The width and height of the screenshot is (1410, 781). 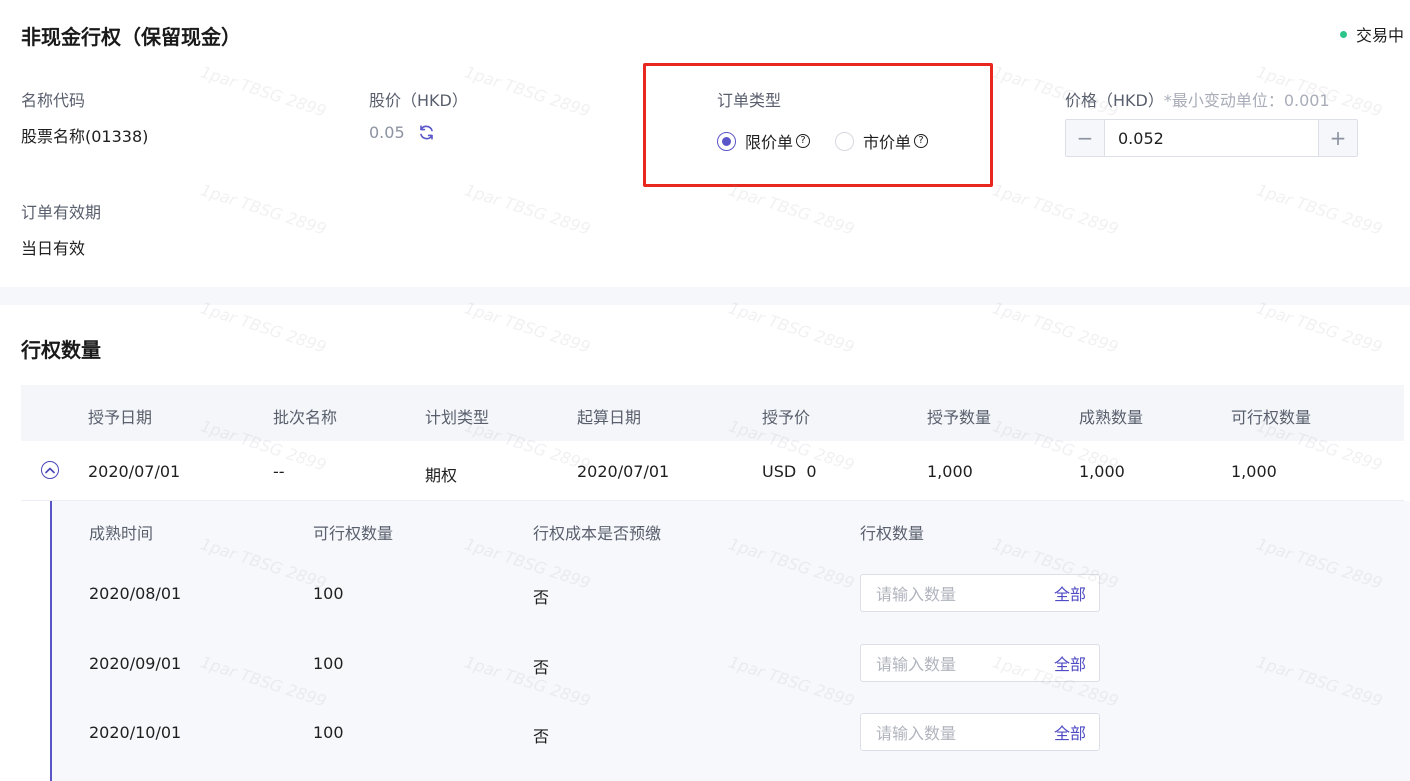 What do you see at coordinates (353, 533) in the screenshot?
I see `sub-col-header: 可行权数量` at bounding box center [353, 533].